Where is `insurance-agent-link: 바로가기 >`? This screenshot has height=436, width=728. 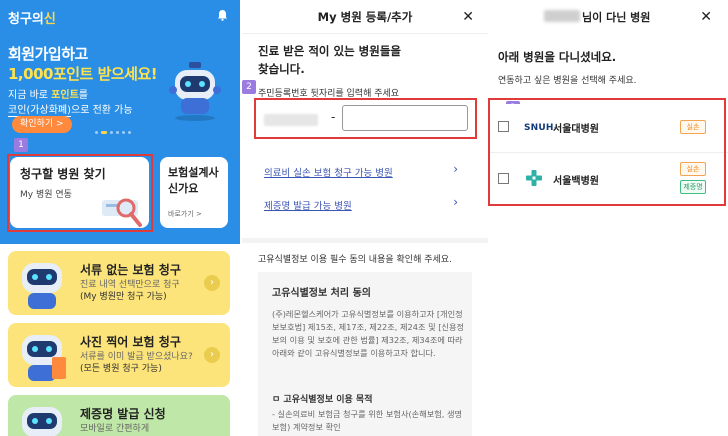
insurance-agent-link: 바로가기 > is located at coordinates (185, 214).